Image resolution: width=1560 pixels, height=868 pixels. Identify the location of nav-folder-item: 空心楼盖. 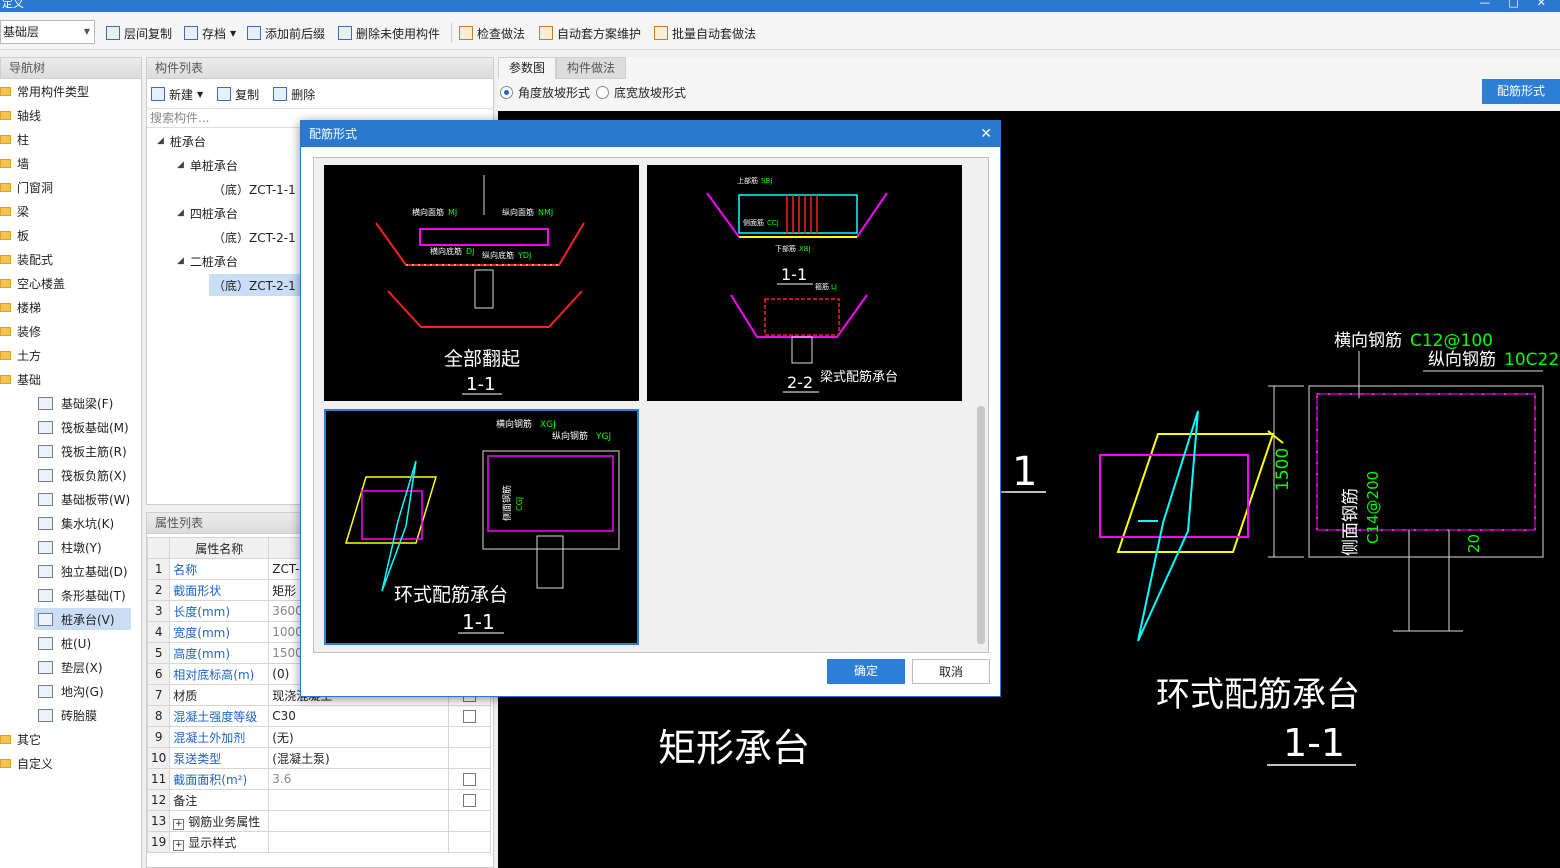
(32, 283).